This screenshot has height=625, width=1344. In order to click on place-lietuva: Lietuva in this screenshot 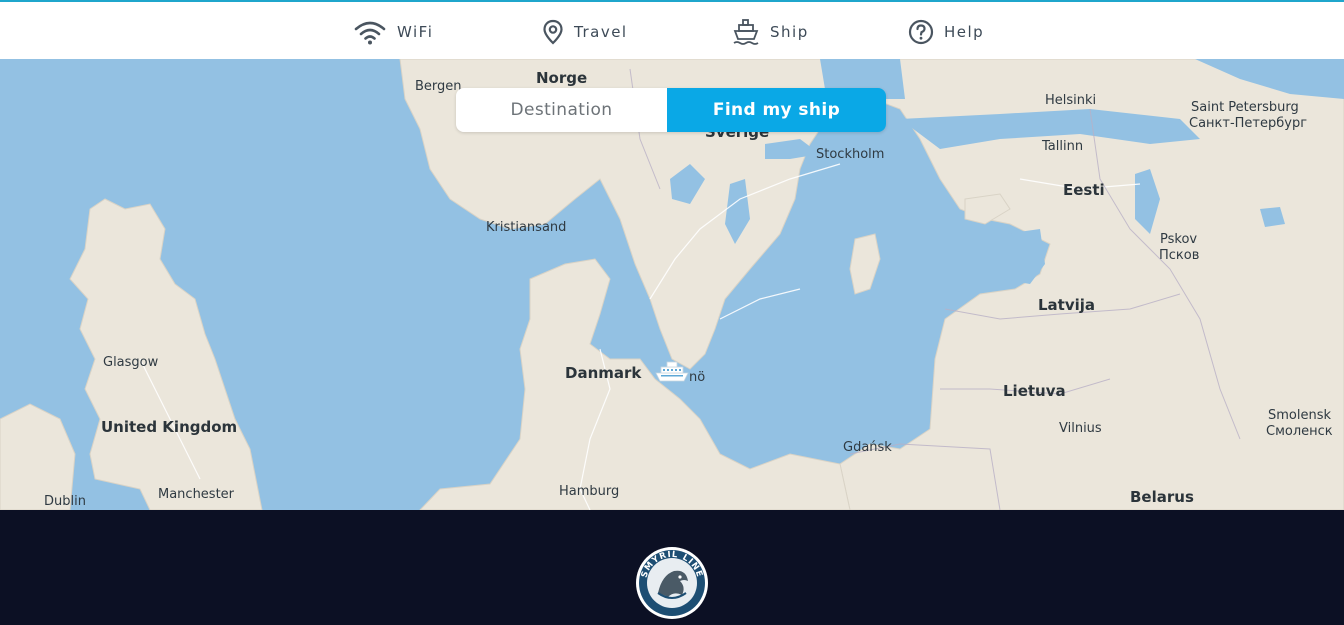, I will do `click(1034, 391)`.